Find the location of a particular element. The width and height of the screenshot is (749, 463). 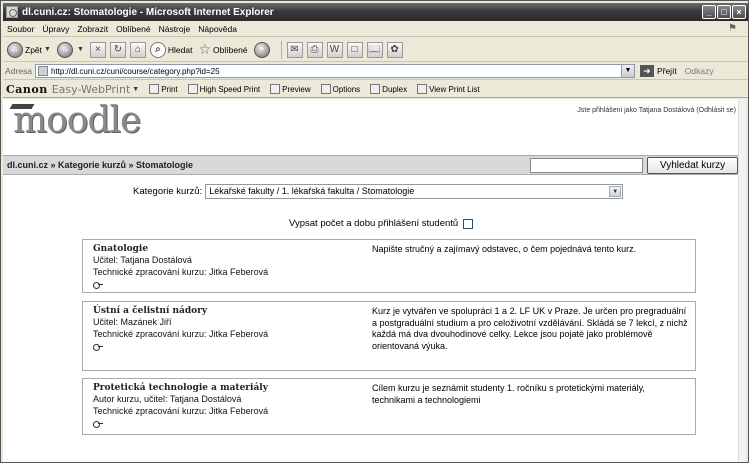

toolbar-divider is located at coordinates (281, 49).